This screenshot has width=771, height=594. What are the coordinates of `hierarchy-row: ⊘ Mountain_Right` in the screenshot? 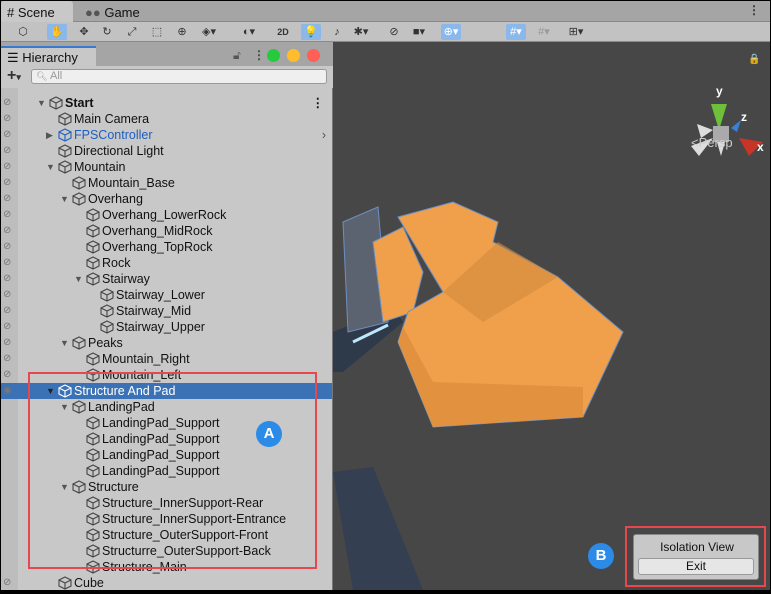 It's located at (166, 359).